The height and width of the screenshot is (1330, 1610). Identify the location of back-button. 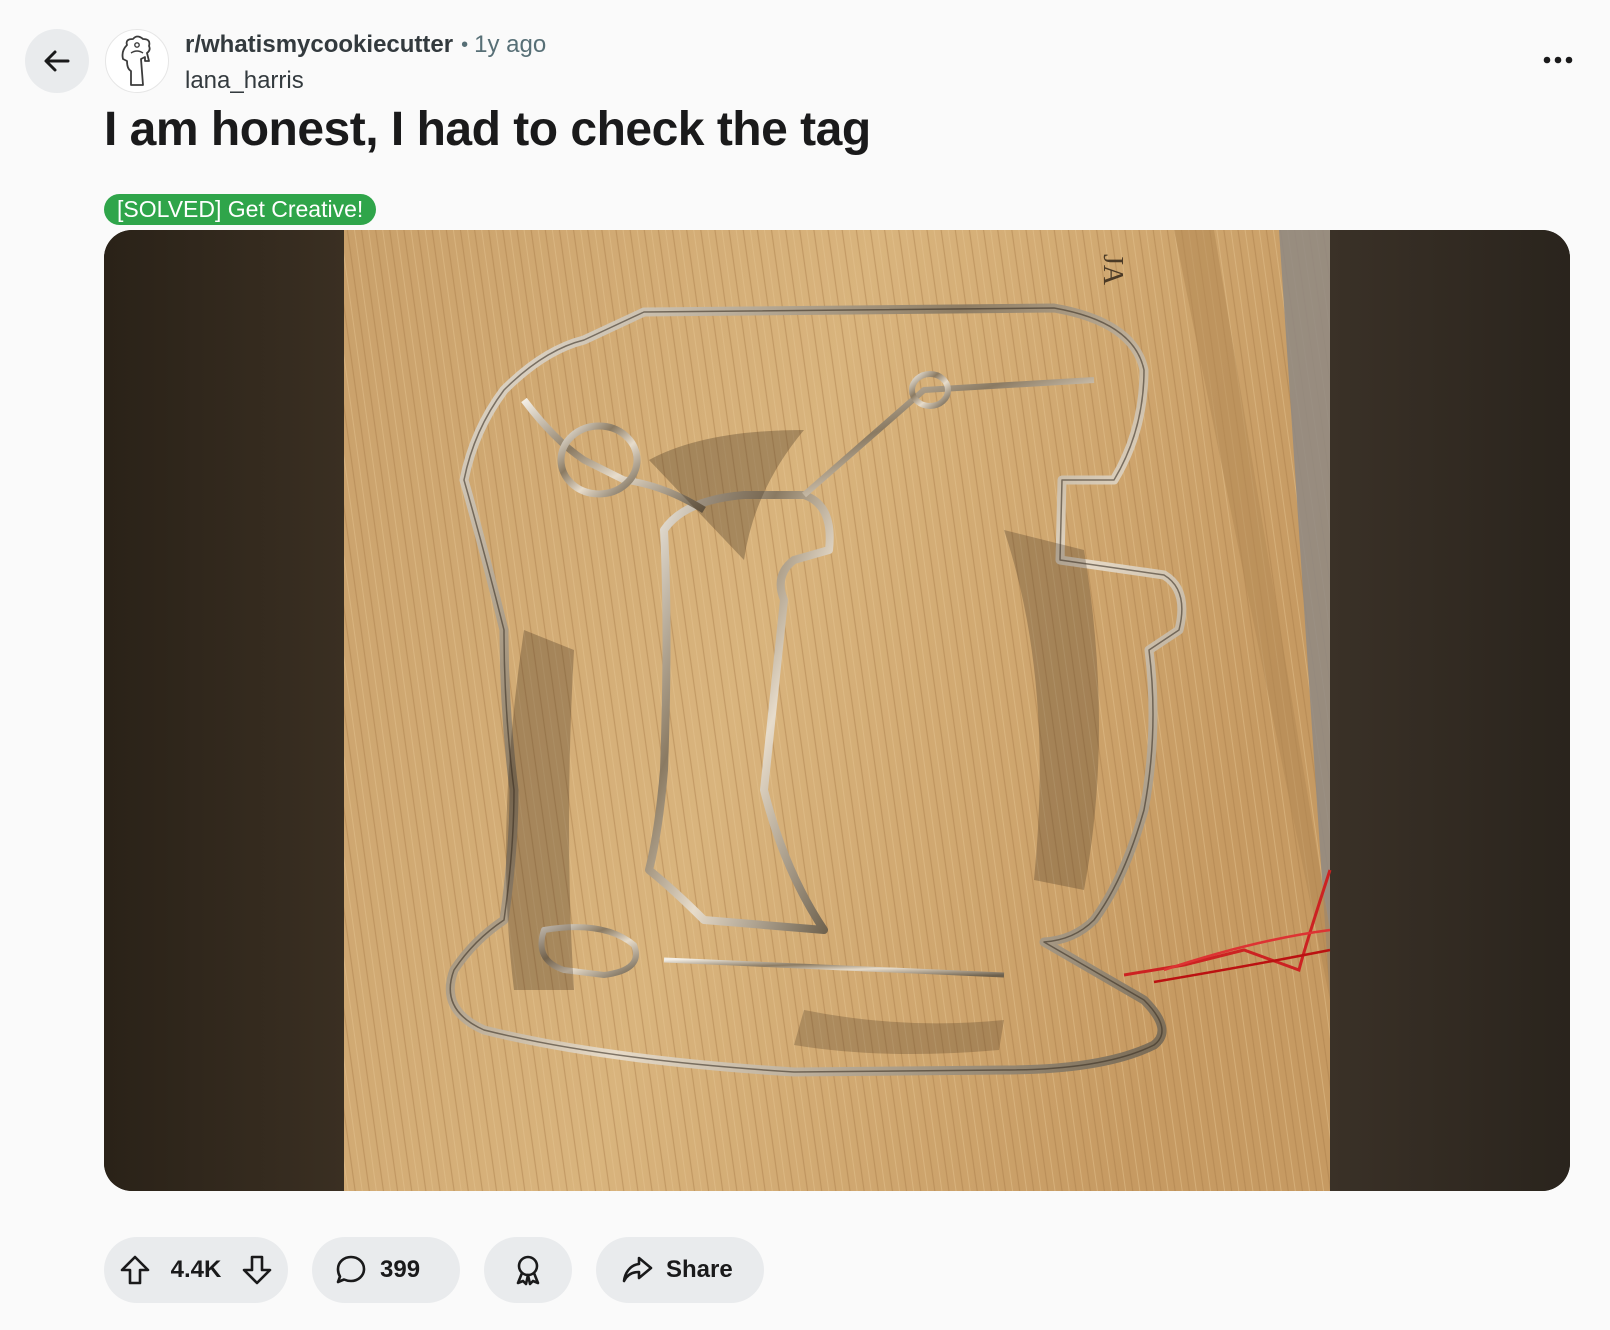
(57, 61).